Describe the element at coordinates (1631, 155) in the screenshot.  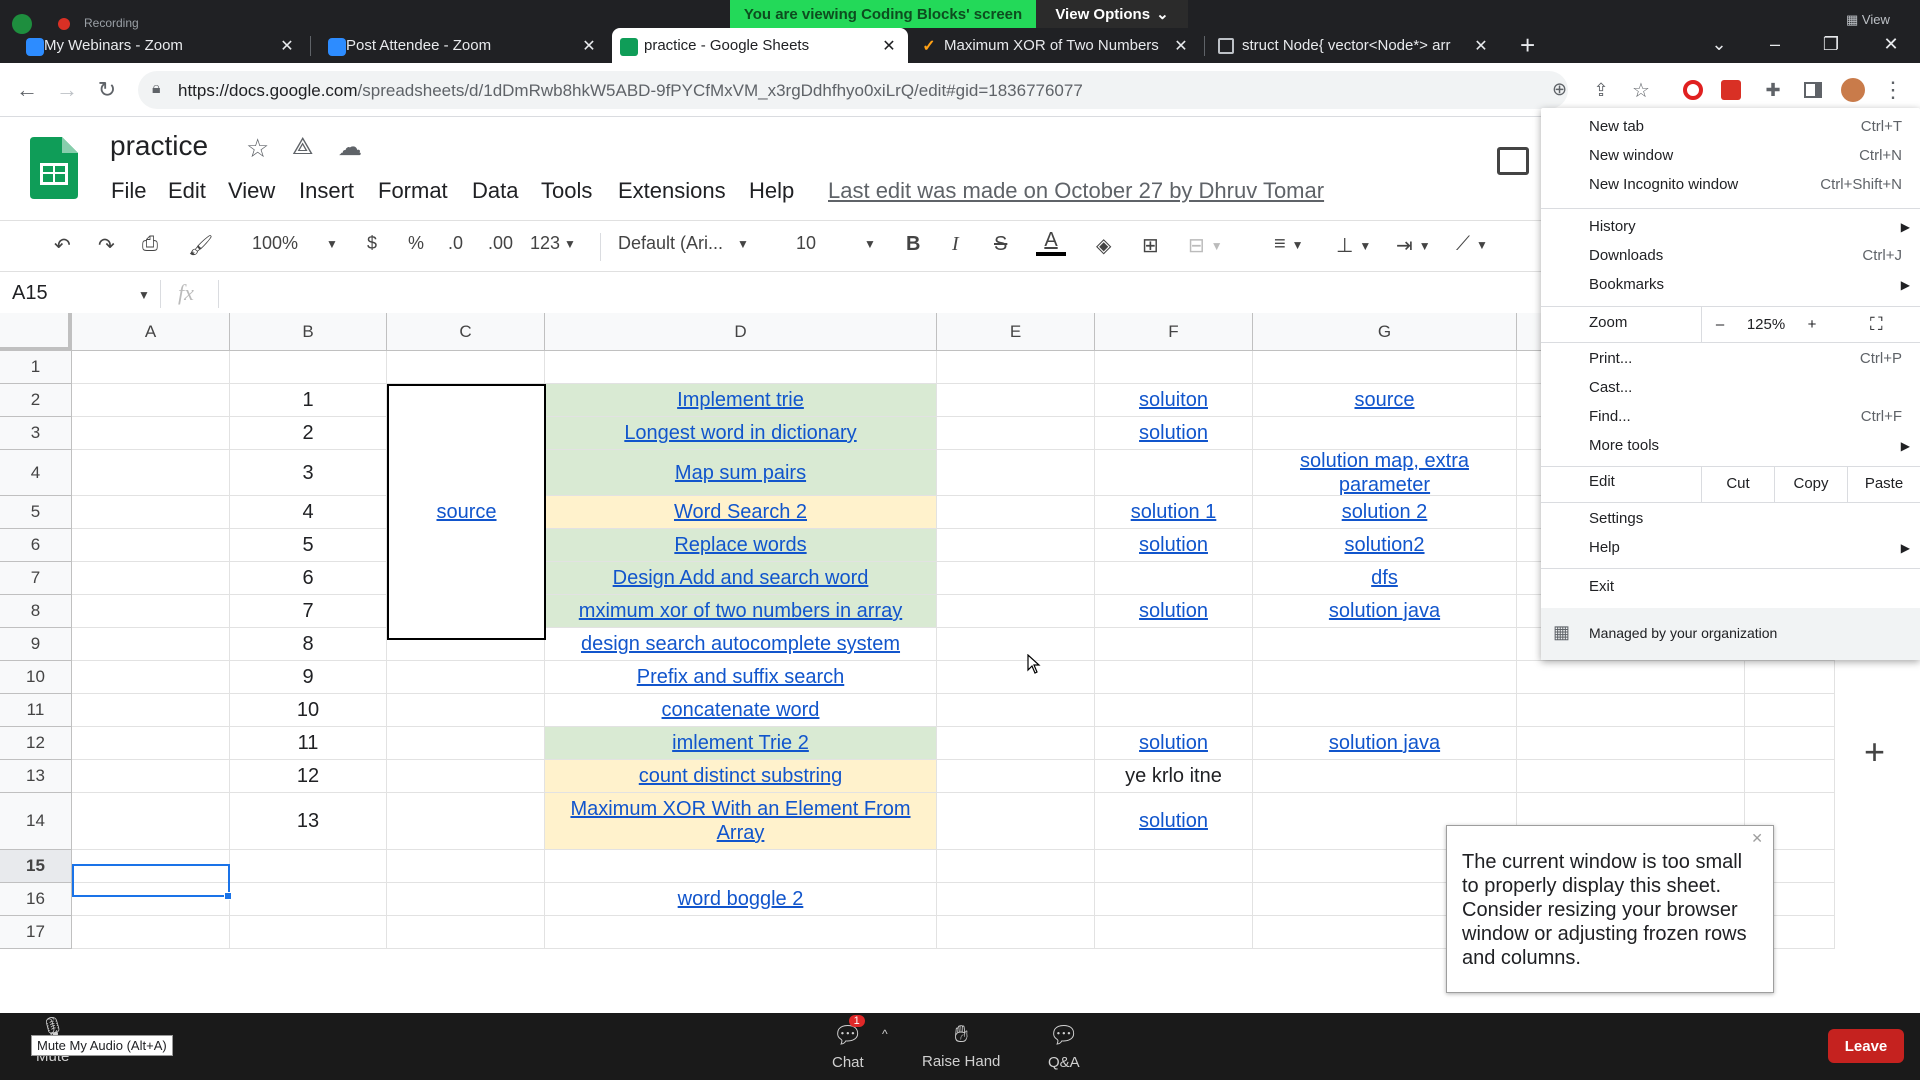
I see `menu-new-window: New window` at that location.